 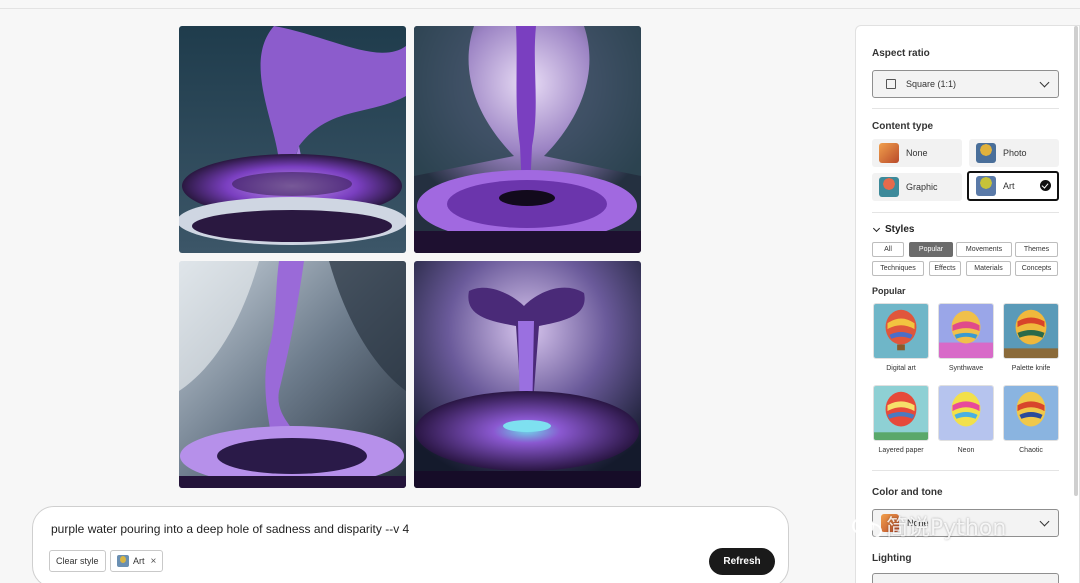 I want to click on neon-thumbnail, so click(x=966, y=413).